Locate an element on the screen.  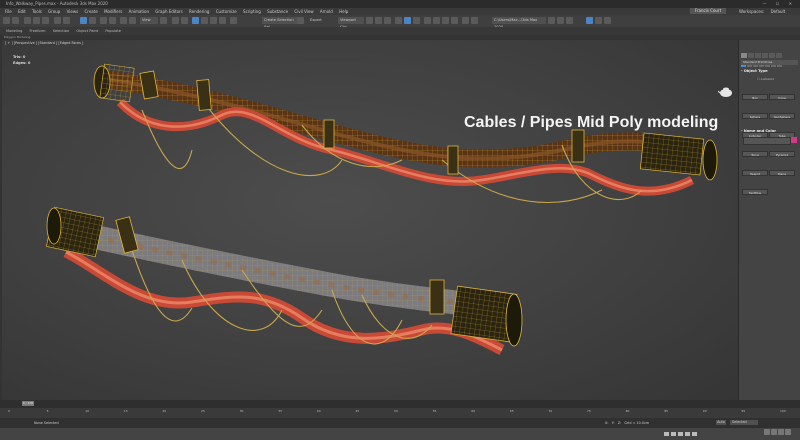
save-folder-icon is located at coordinates (569, 20).